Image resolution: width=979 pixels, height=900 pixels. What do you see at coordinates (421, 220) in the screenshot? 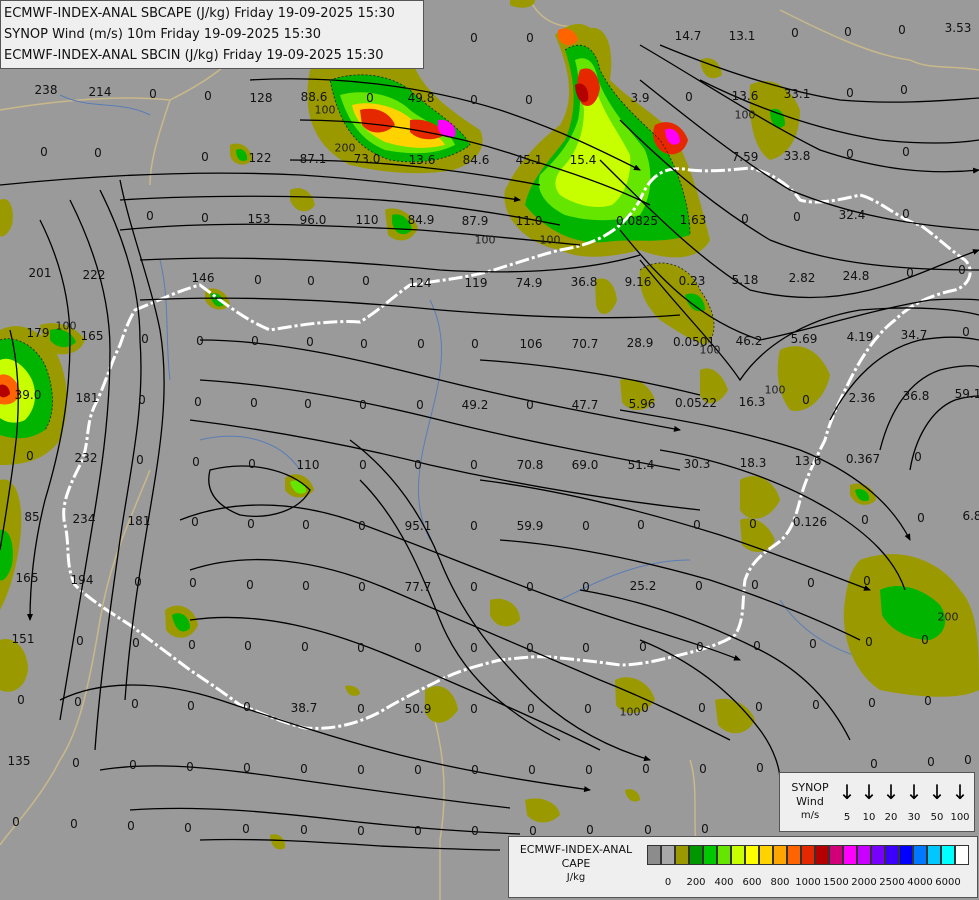
I see `cape-value-label: 84.9` at bounding box center [421, 220].